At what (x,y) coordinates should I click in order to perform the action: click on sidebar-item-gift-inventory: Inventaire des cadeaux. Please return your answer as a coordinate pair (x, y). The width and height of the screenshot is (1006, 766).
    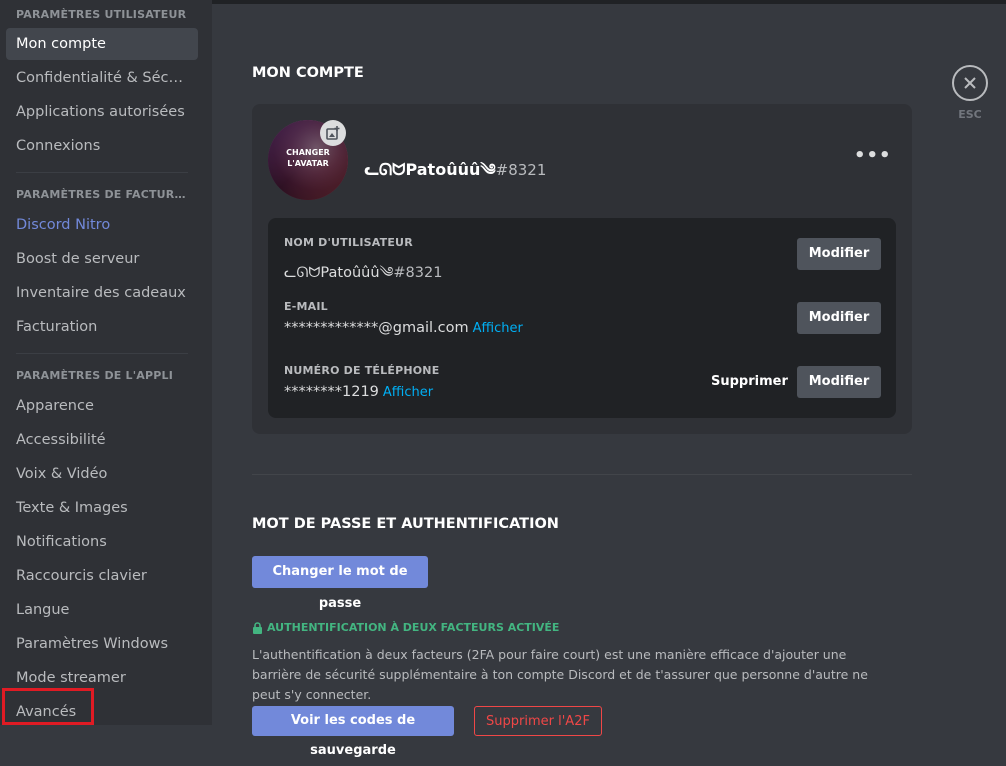
    Looking at the image, I should click on (102, 293).